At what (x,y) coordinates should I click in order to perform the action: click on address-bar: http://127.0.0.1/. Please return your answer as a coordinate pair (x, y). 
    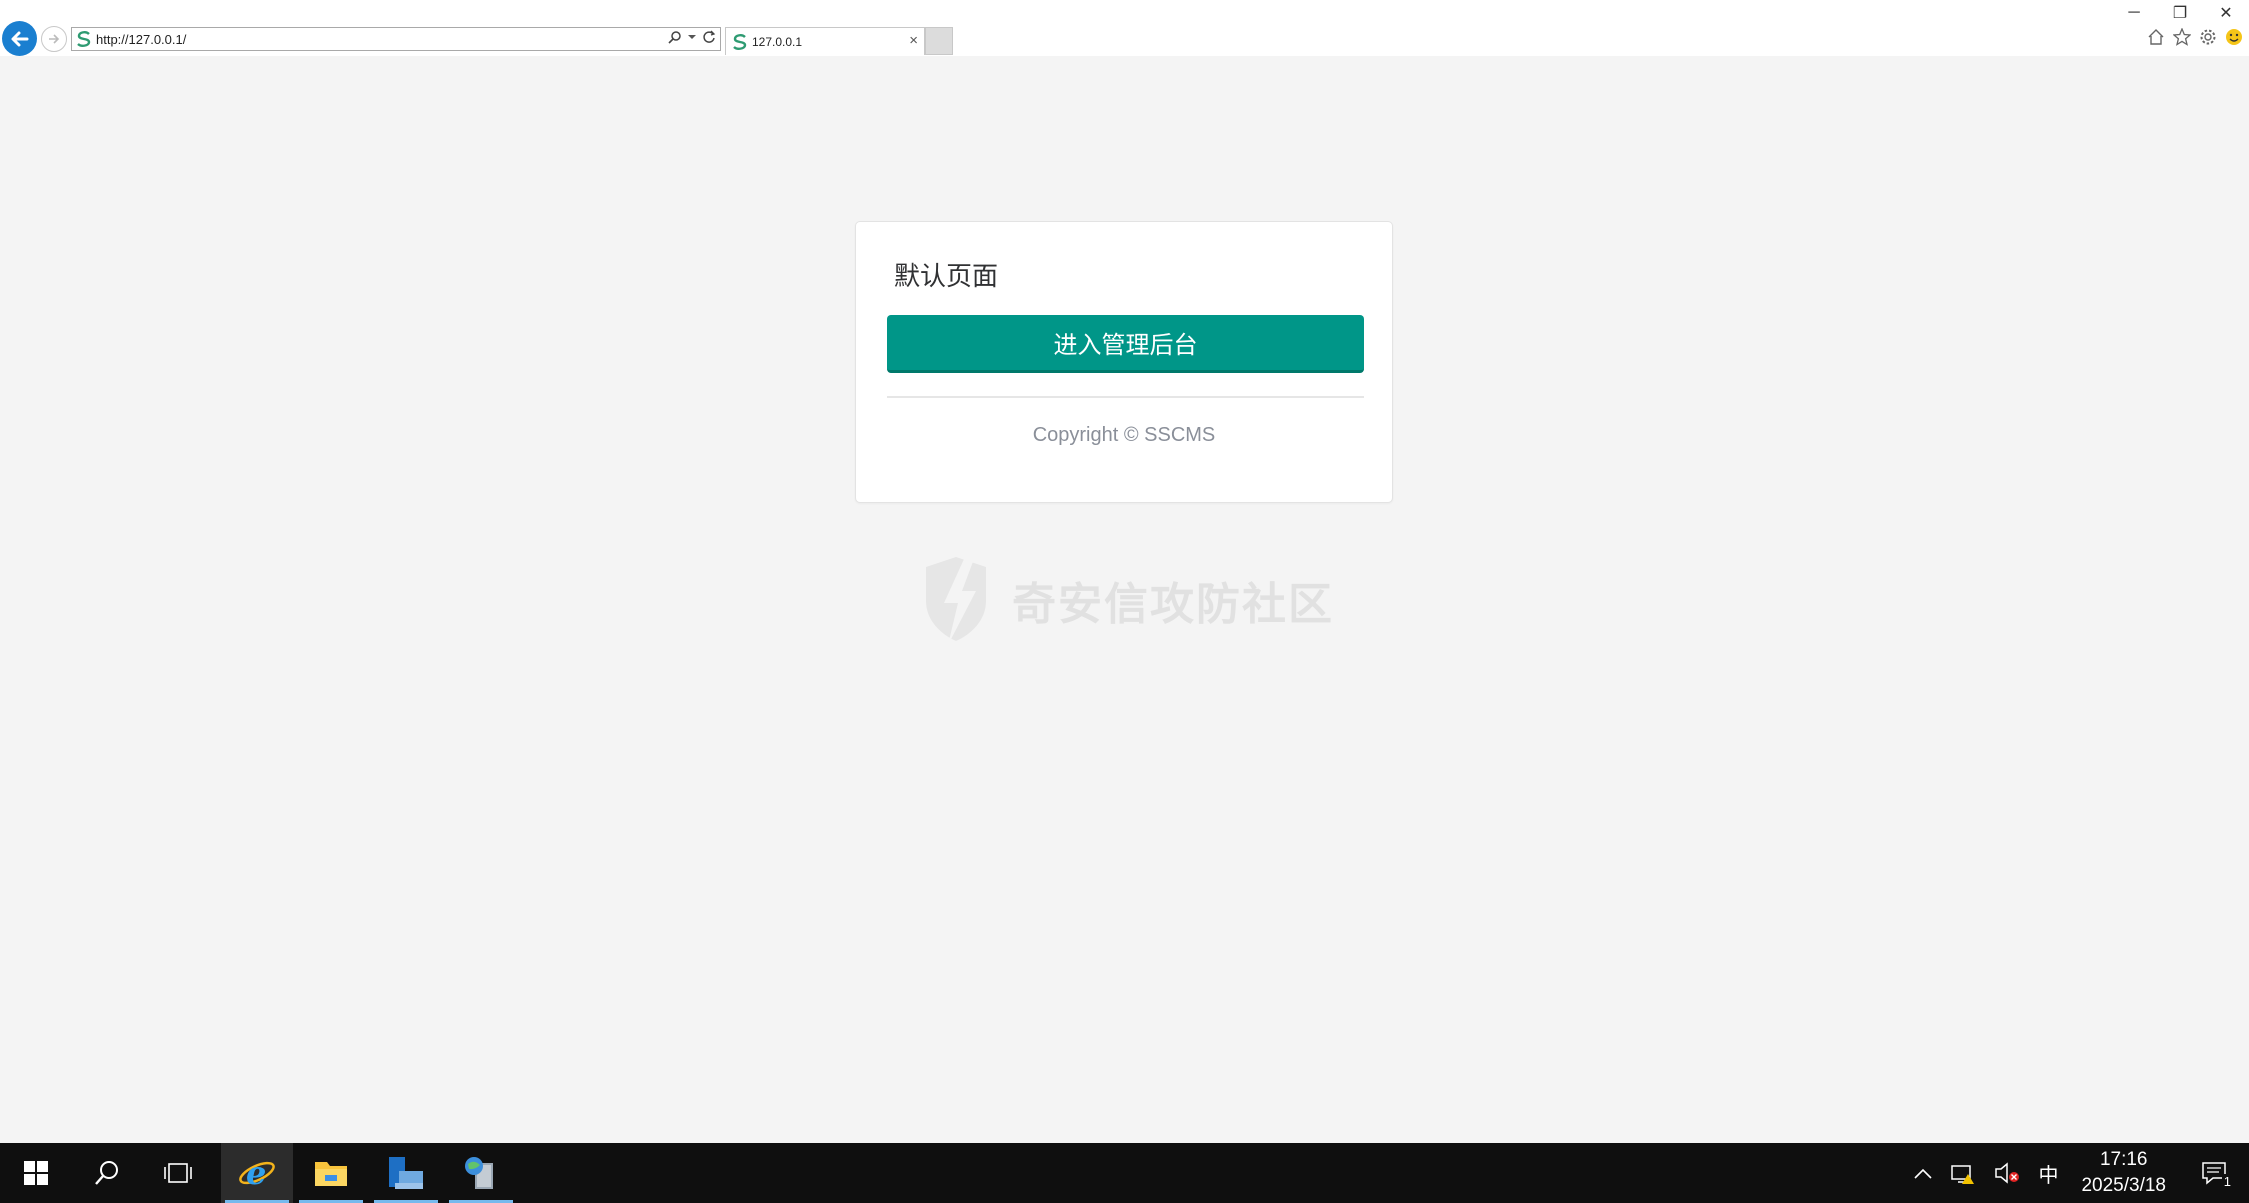
    Looking at the image, I should click on (396, 39).